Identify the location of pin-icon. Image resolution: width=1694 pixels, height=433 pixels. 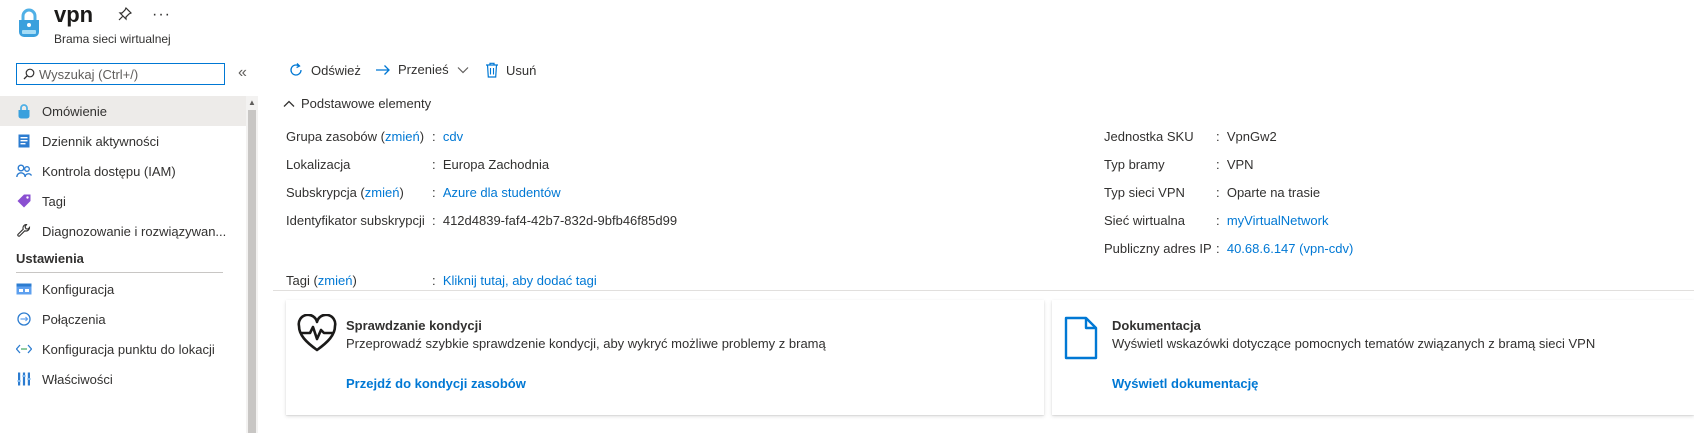
(125, 15).